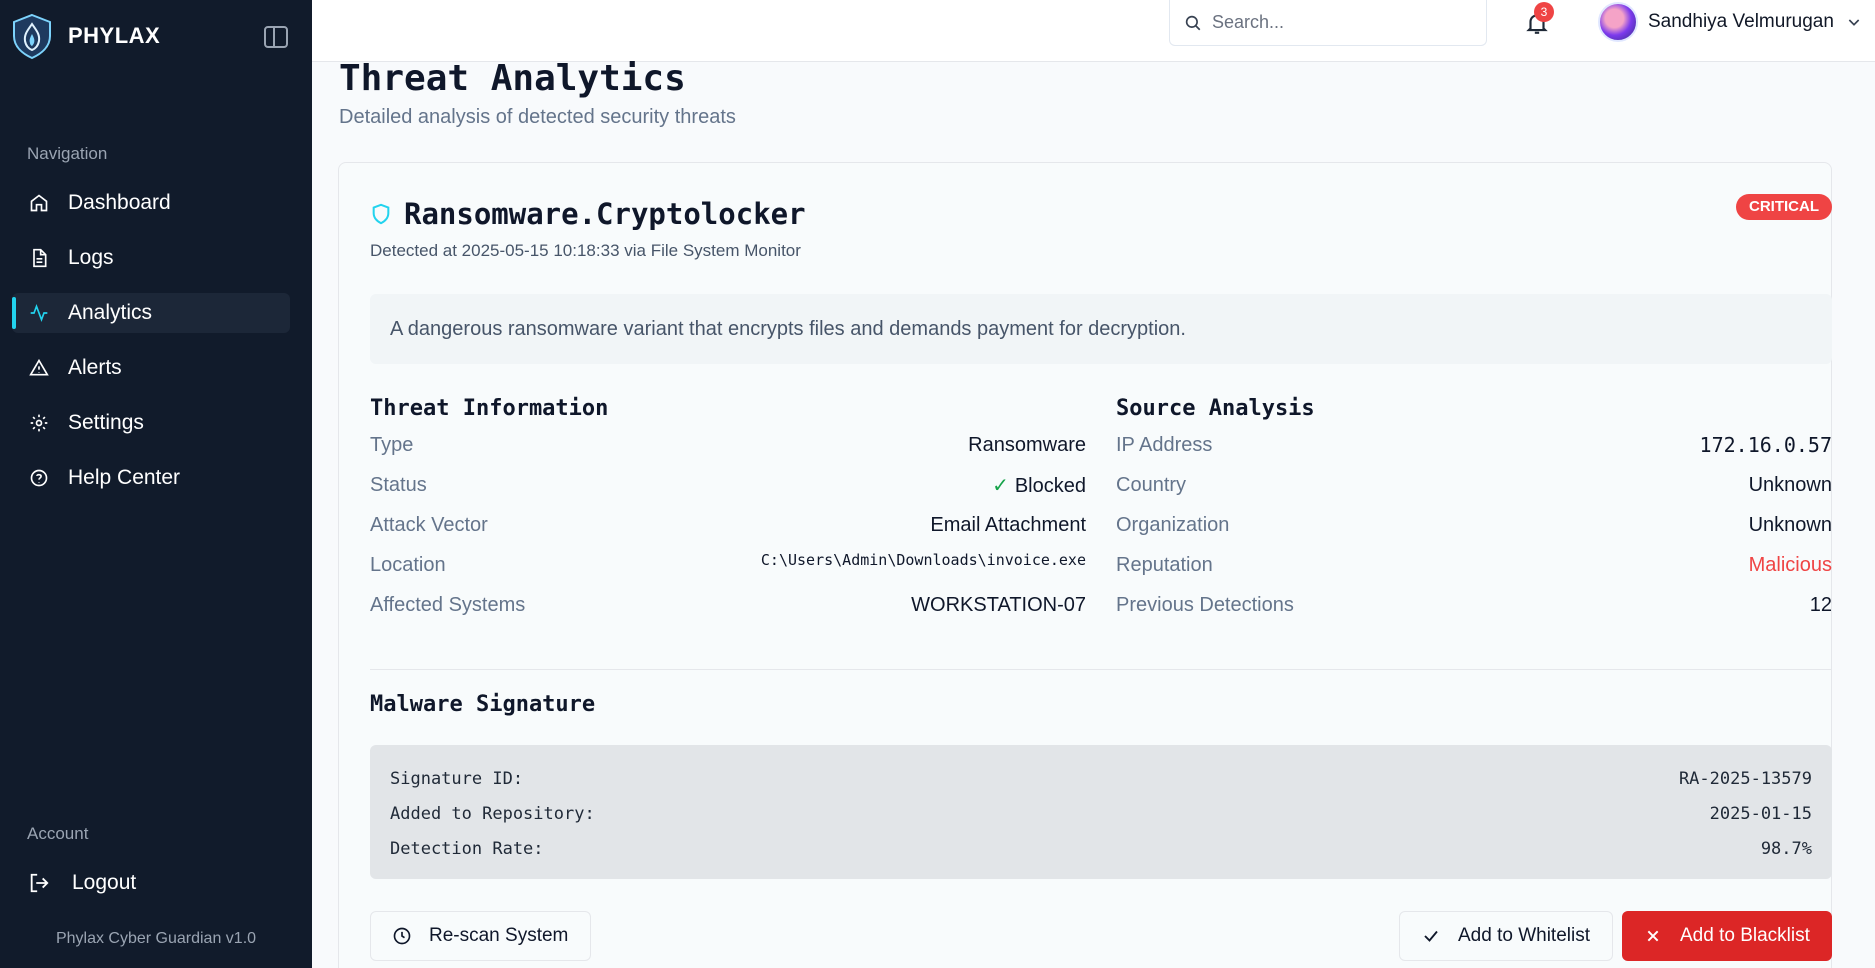 Image resolution: width=1875 pixels, height=968 pixels. What do you see at coordinates (124, 477) in the screenshot?
I see `sidebar-item-label: Help Center` at bounding box center [124, 477].